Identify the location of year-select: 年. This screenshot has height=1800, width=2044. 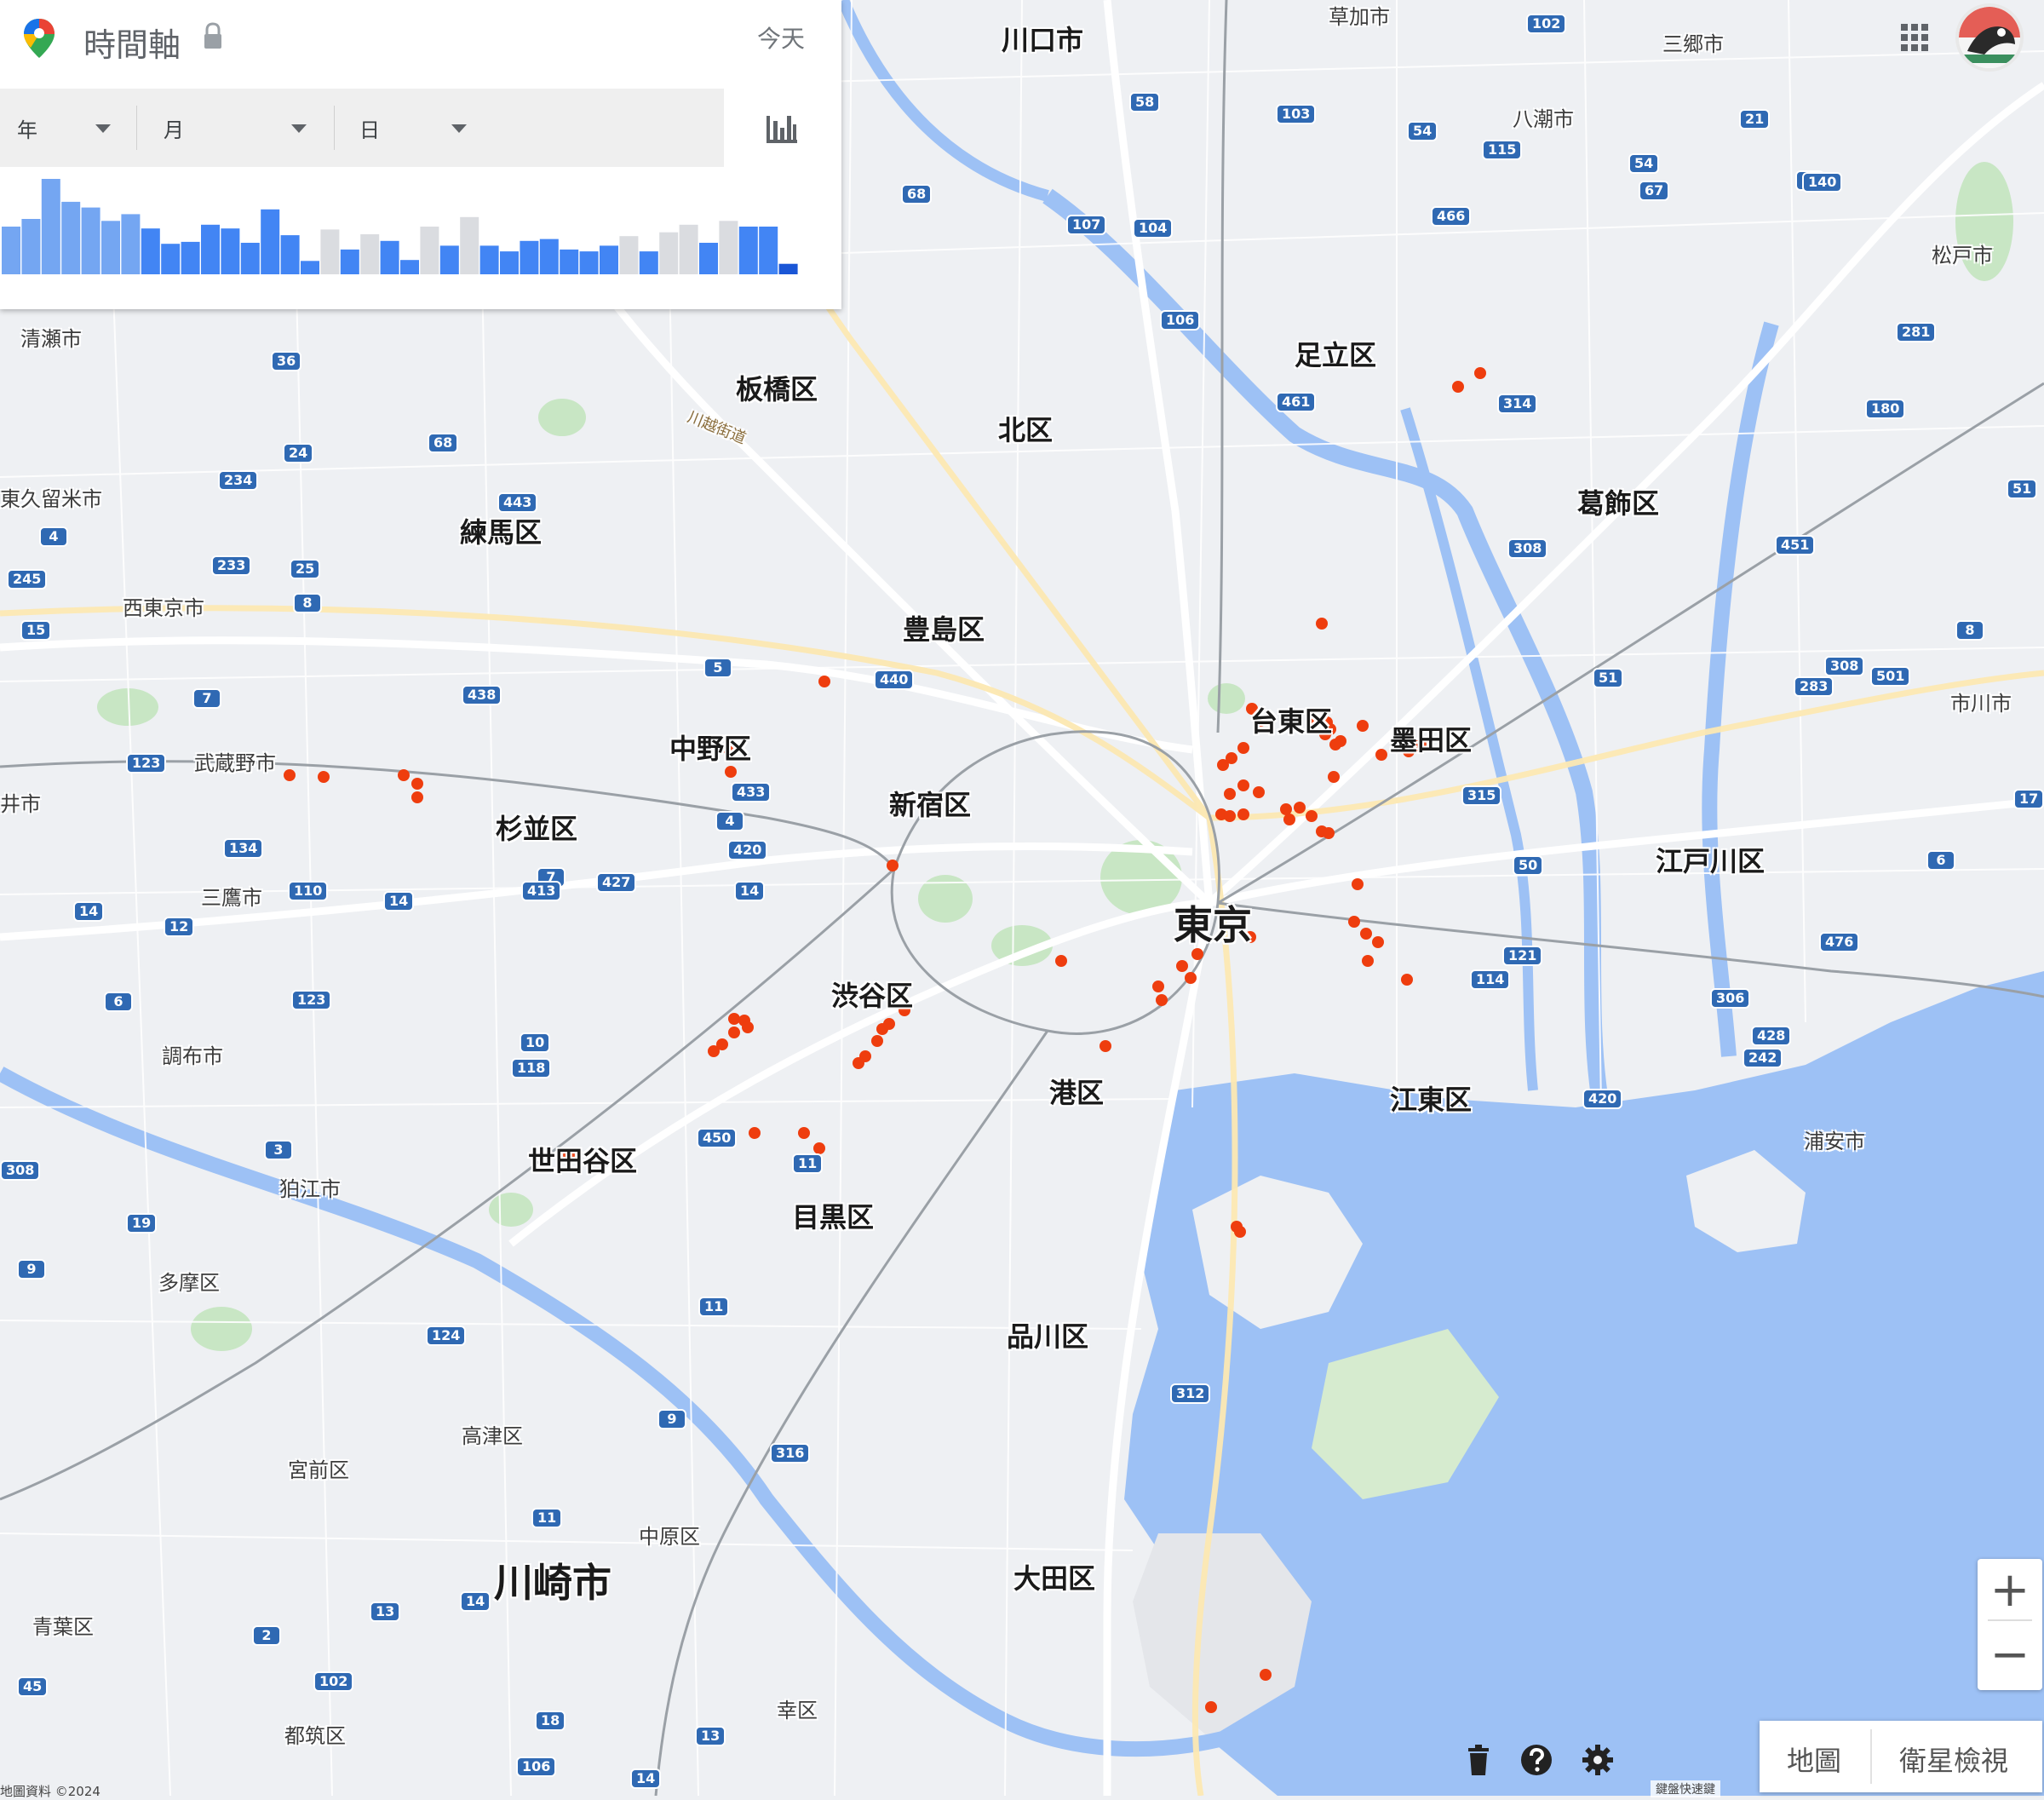
(68, 128).